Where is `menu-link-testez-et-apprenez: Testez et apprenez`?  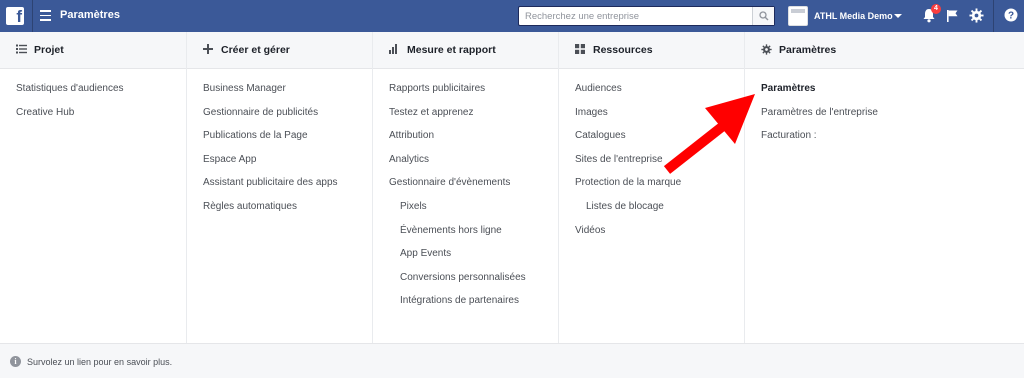
menu-link-testez-et-apprenez: Testez et apprenez is located at coordinates (457, 119).